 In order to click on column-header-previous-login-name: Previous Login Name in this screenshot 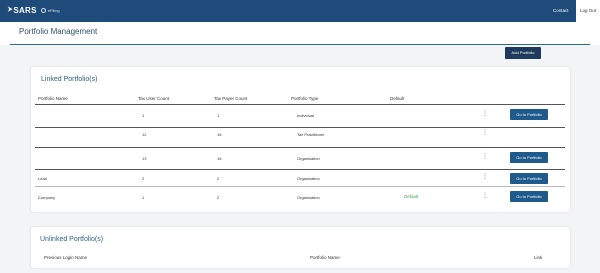, I will do `click(66, 257)`.